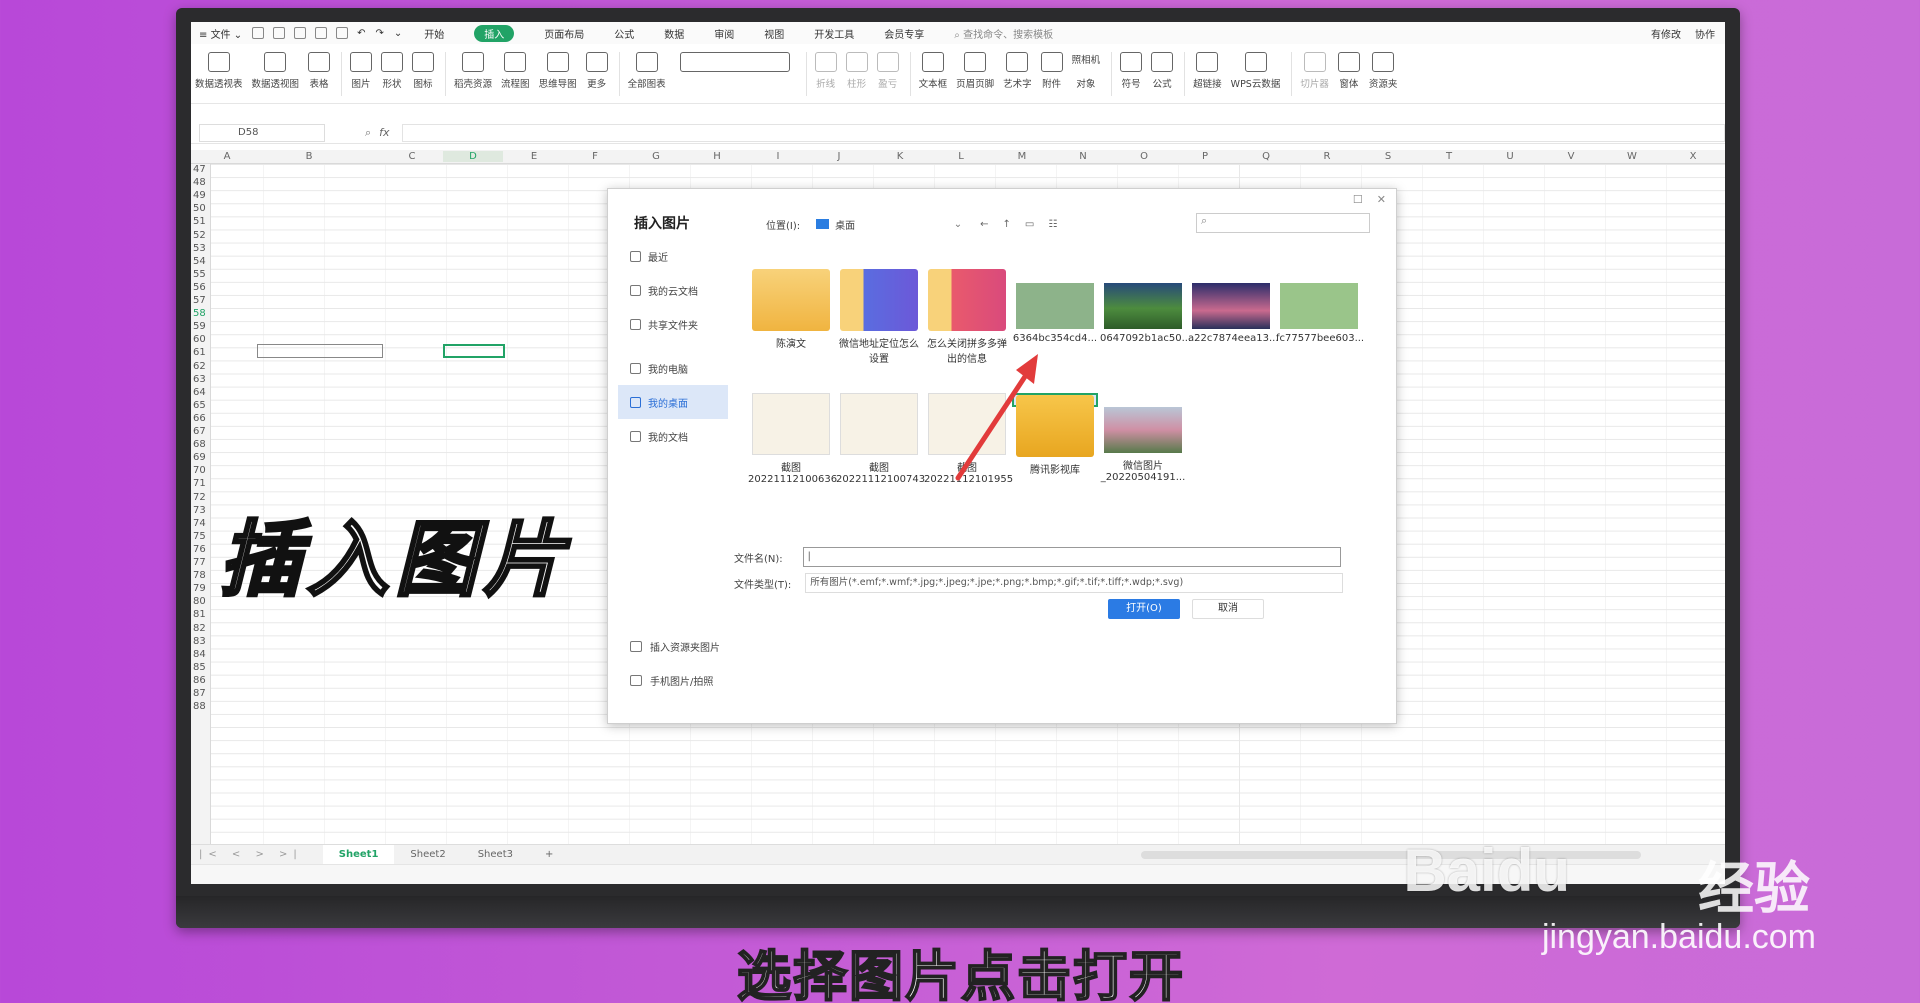 This screenshot has width=1920, height=1003. What do you see at coordinates (199, 680) in the screenshot?
I see `row-header-86: 86` at bounding box center [199, 680].